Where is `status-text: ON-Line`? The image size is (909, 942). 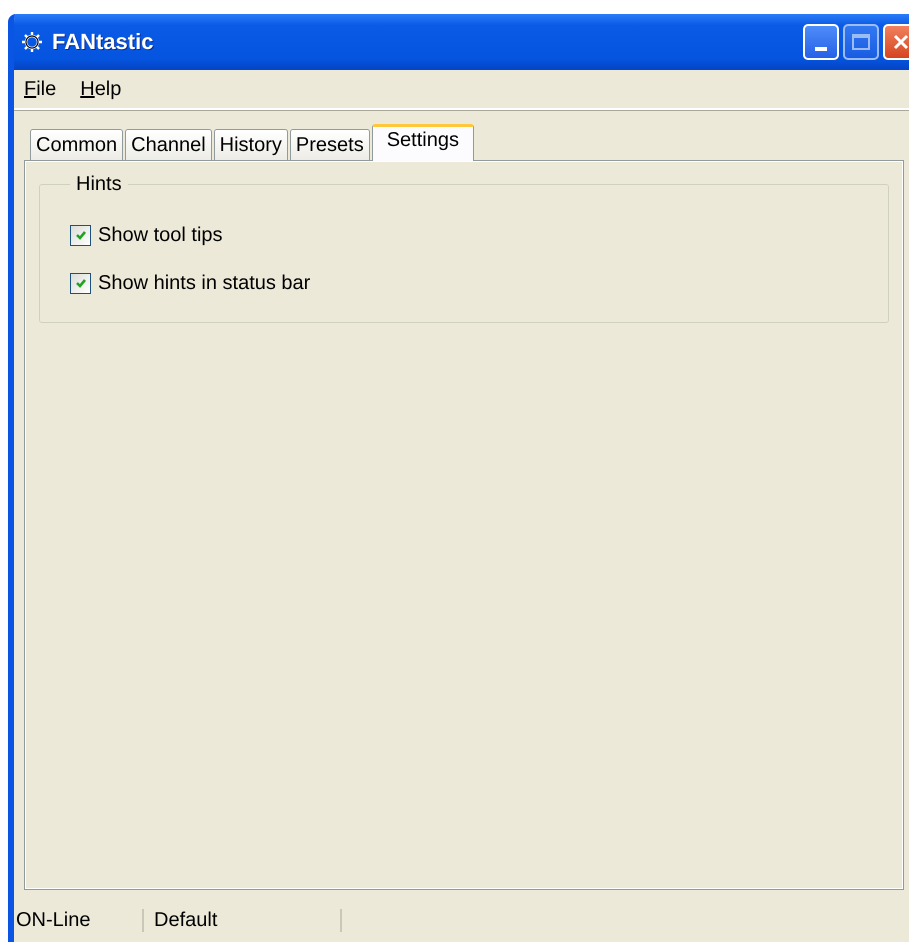 status-text: ON-Line is located at coordinates (79, 920).